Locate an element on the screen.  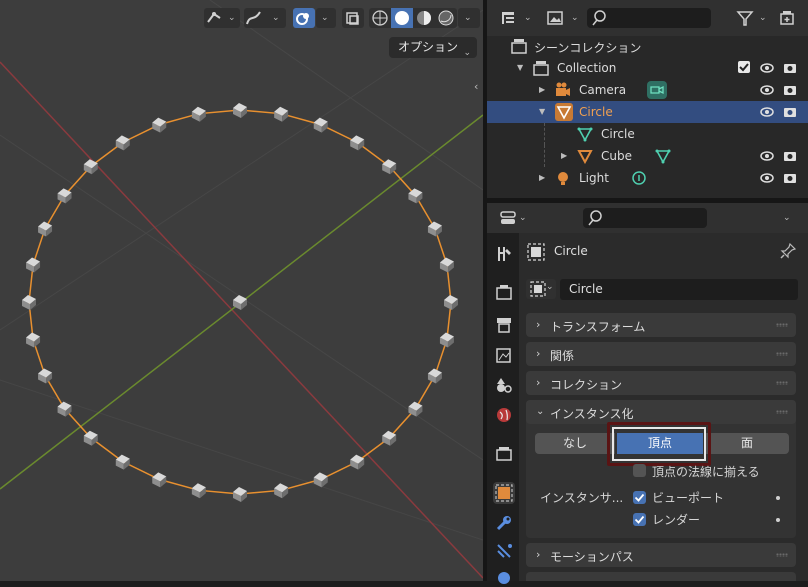
filter-view-button: ⌄ is located at coordinates (565, 18).